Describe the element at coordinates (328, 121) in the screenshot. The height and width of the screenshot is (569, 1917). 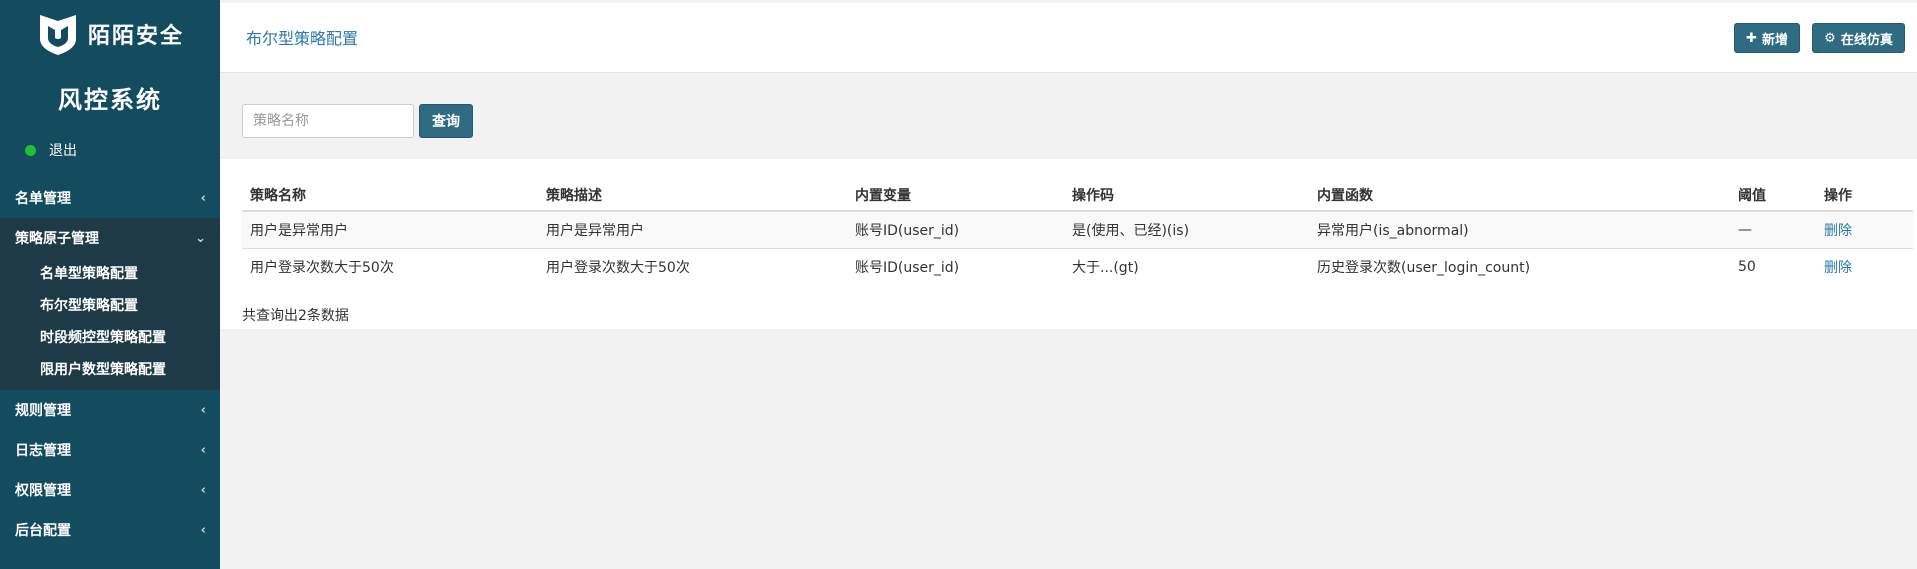
I see `strategy-name-search-input` at that location.